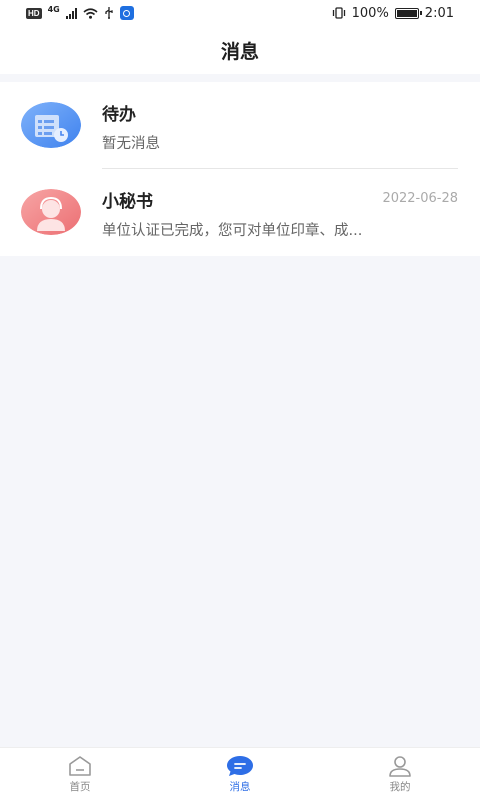  I want to click on tab-profile: 我的, so click(400, 774).